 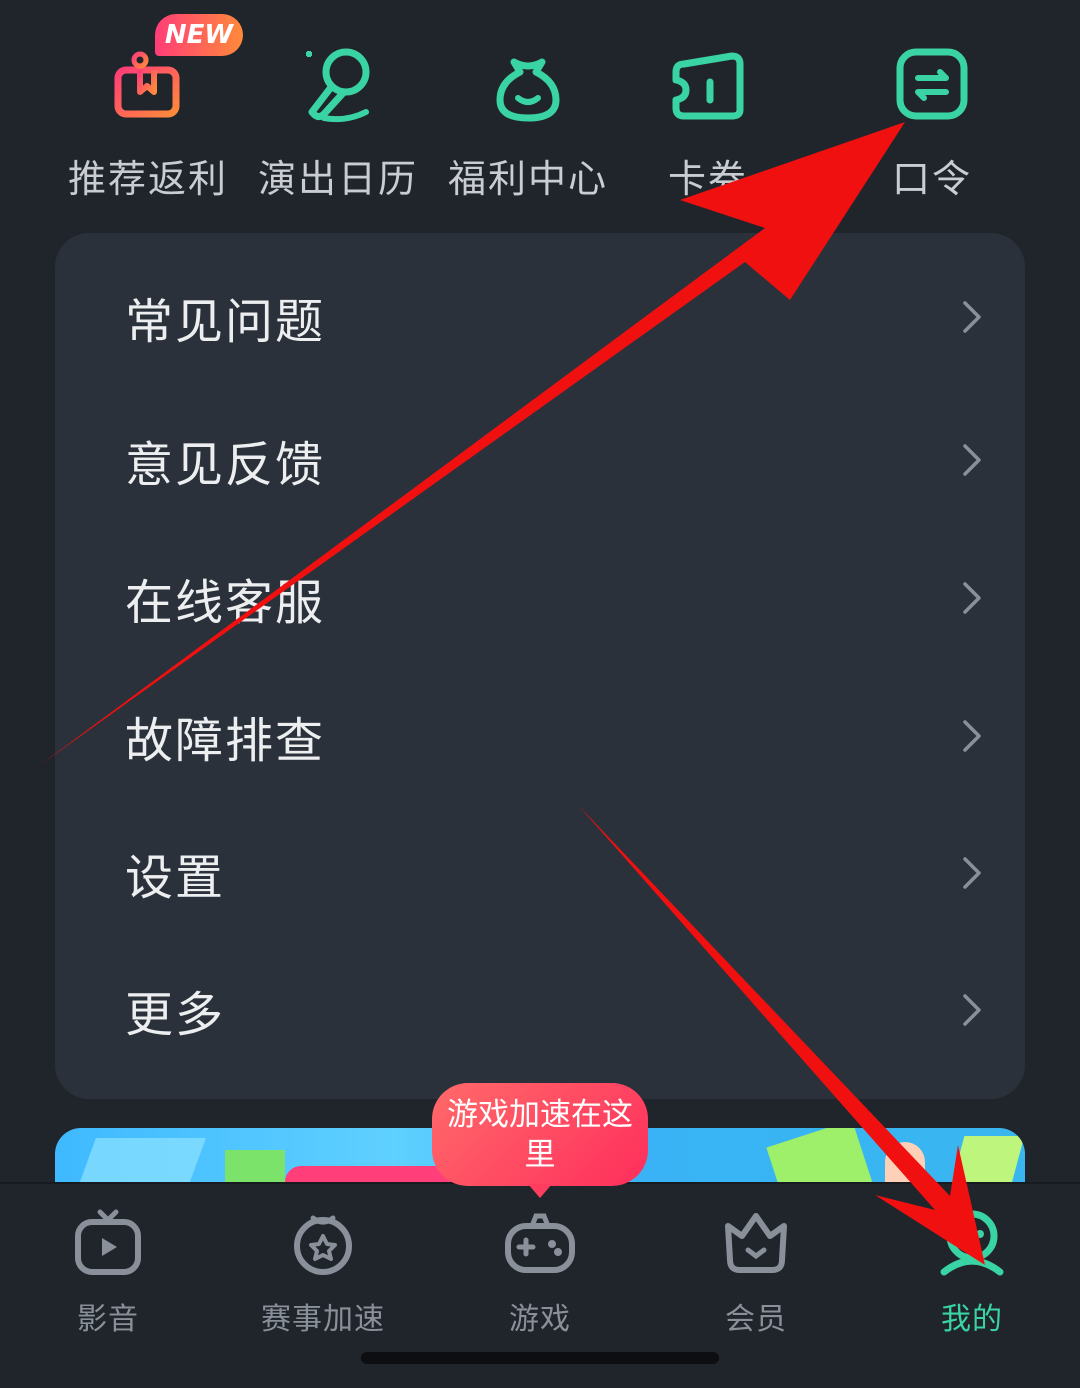 What do you see at coordinates (540, 1358) in the screenshot?
I see `home-indicator` at bounding box center [540, 1358].